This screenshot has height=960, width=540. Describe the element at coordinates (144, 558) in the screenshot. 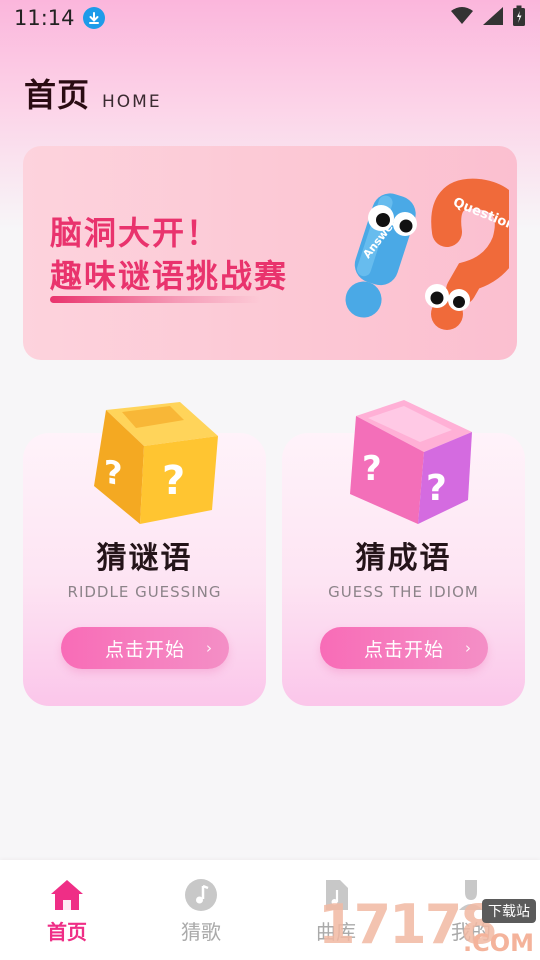

I see `card-title: 猜谜语` at that location.